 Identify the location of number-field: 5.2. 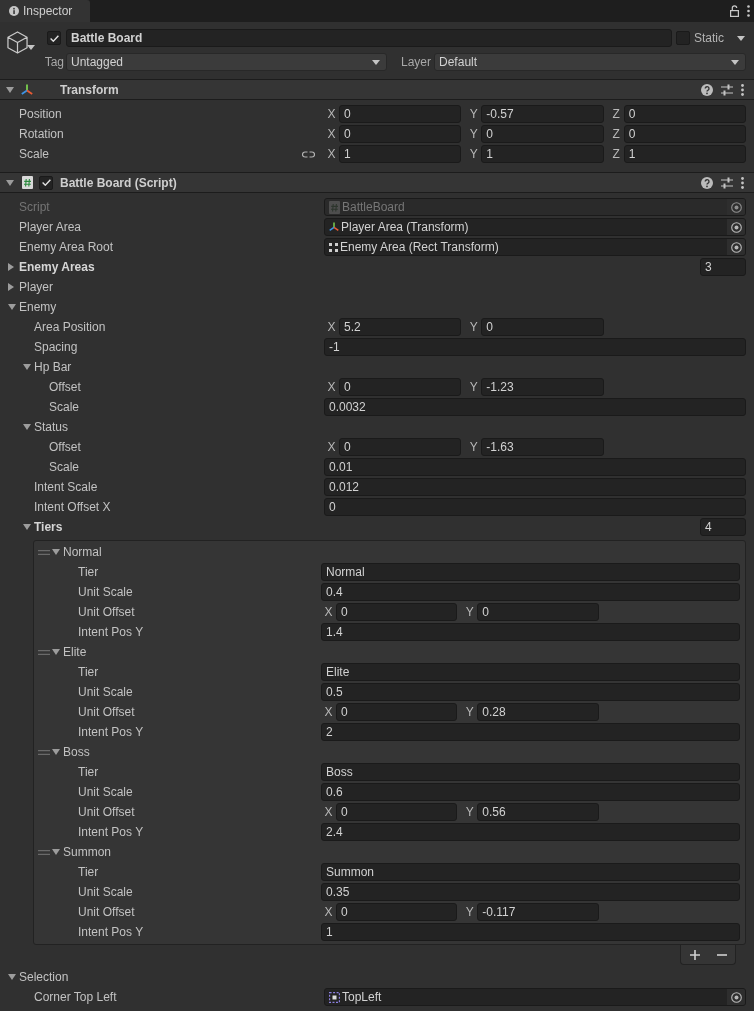
(400, 327).